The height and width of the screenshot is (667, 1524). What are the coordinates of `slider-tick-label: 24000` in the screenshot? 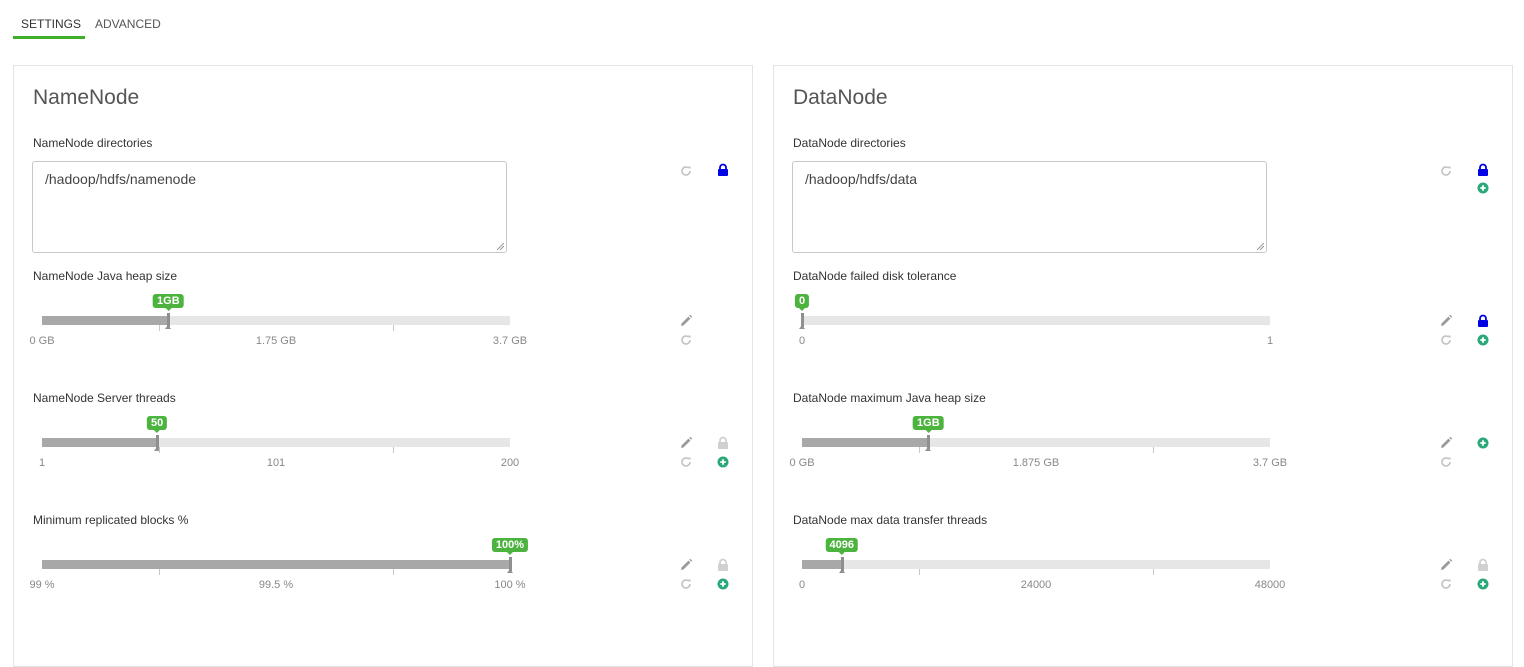 It's located at (1036, 585).